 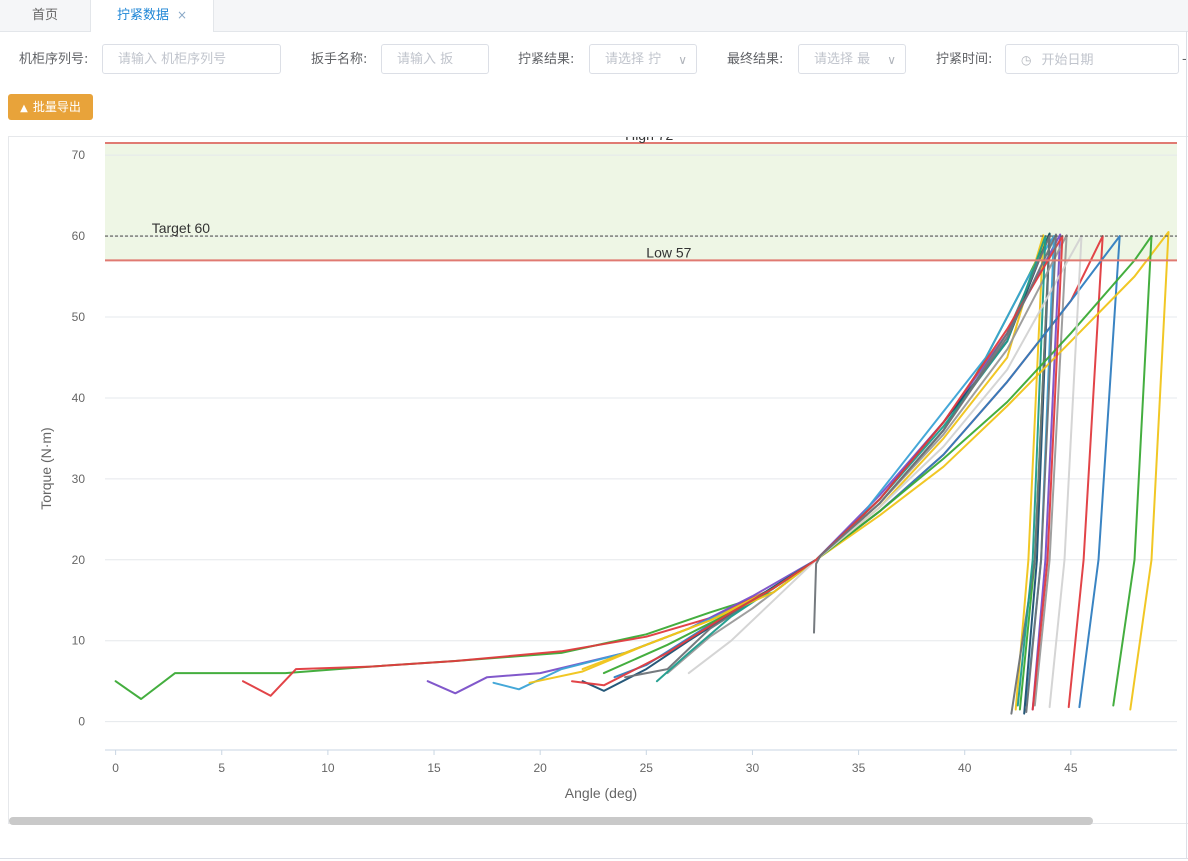 What do you see at coordinates (842, 59) in the screenshot?
I see `final-result-placeholder: 请选择 最` at bounding box center [842, 59].